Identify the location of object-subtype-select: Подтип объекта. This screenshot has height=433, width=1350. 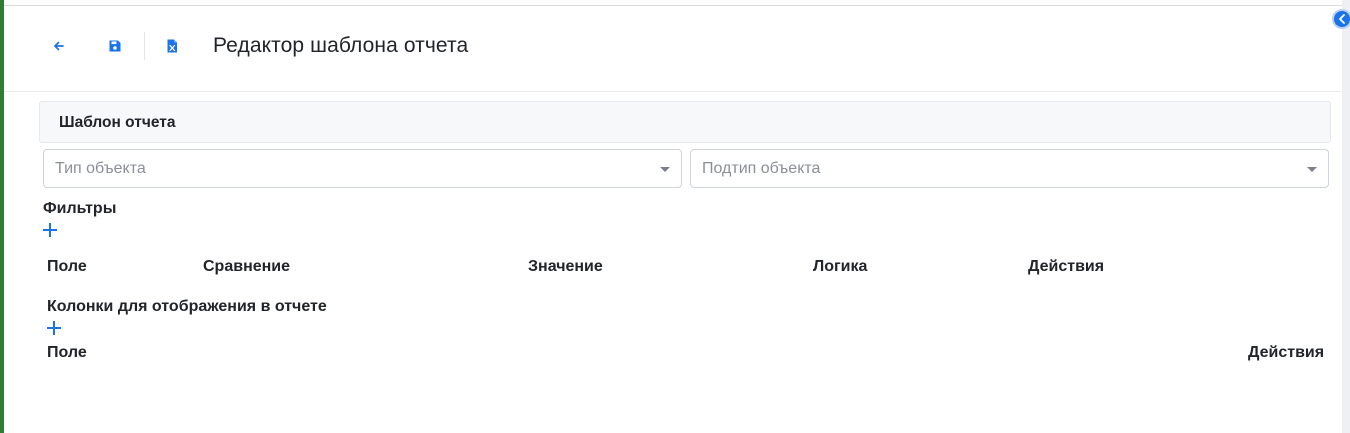
(1009, 168).